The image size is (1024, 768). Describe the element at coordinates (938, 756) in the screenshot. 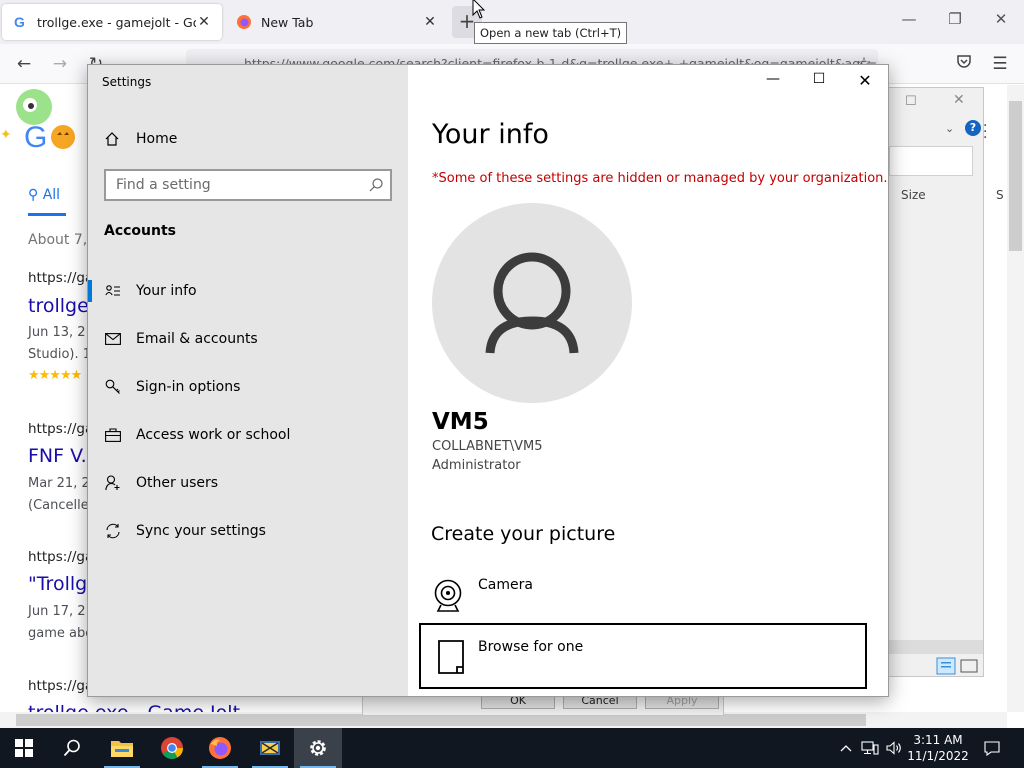

I see `clock-date: 11/1/2022` at that location.